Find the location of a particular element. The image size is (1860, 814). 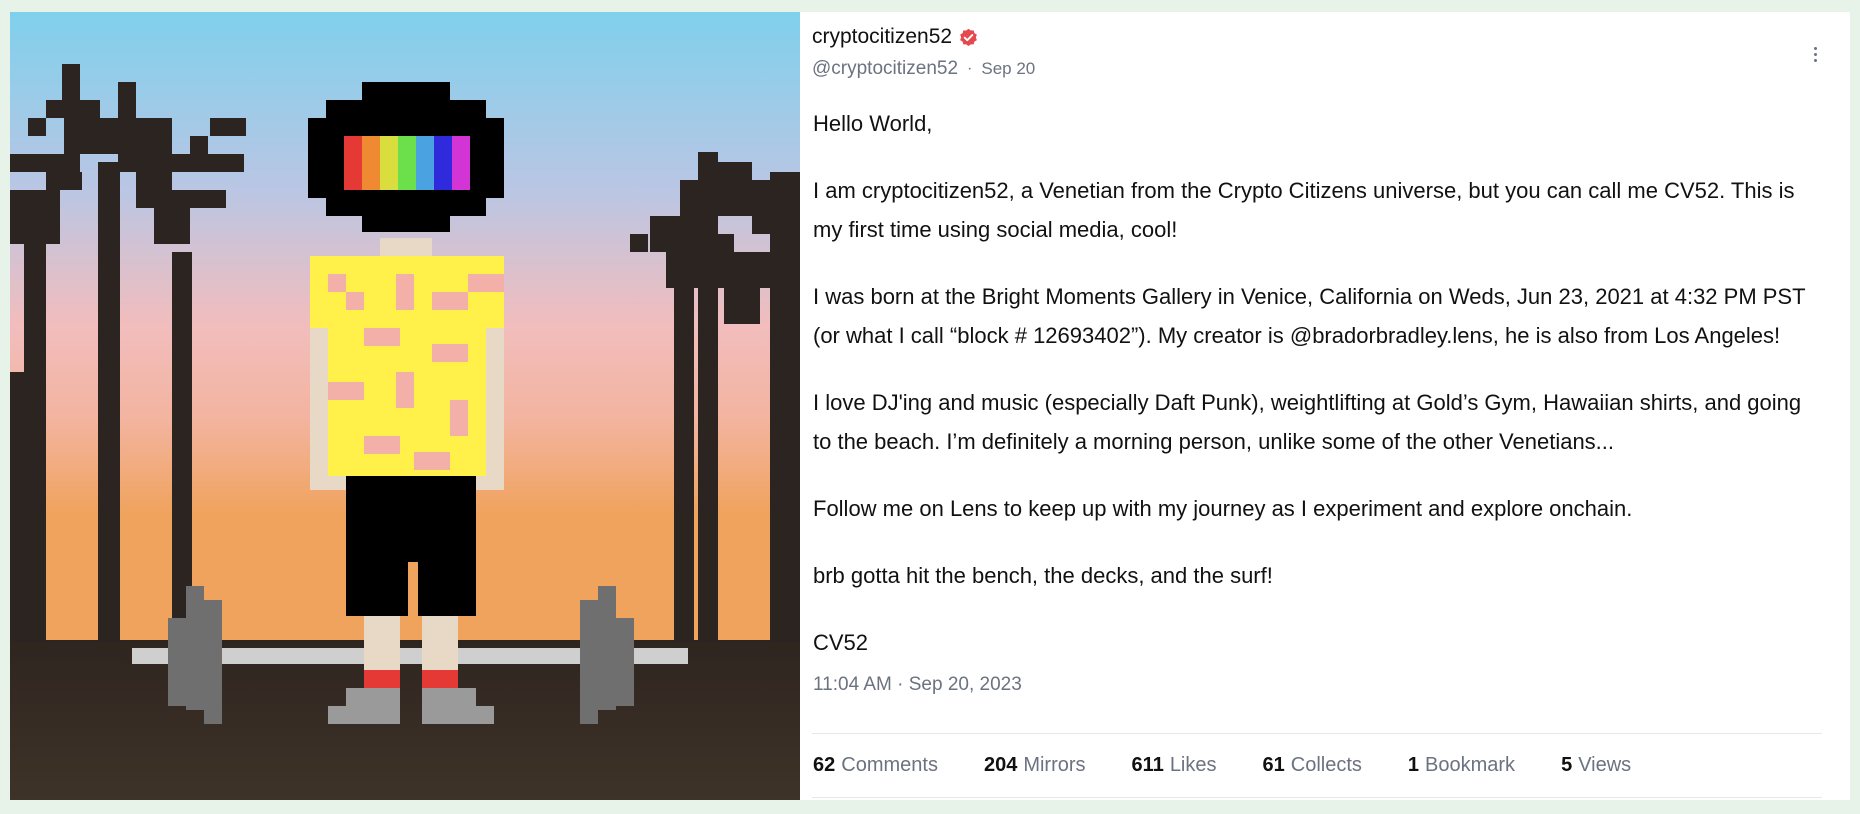

mirrors-stat: 204 Mirrors is located at coordinates (1035, 765).